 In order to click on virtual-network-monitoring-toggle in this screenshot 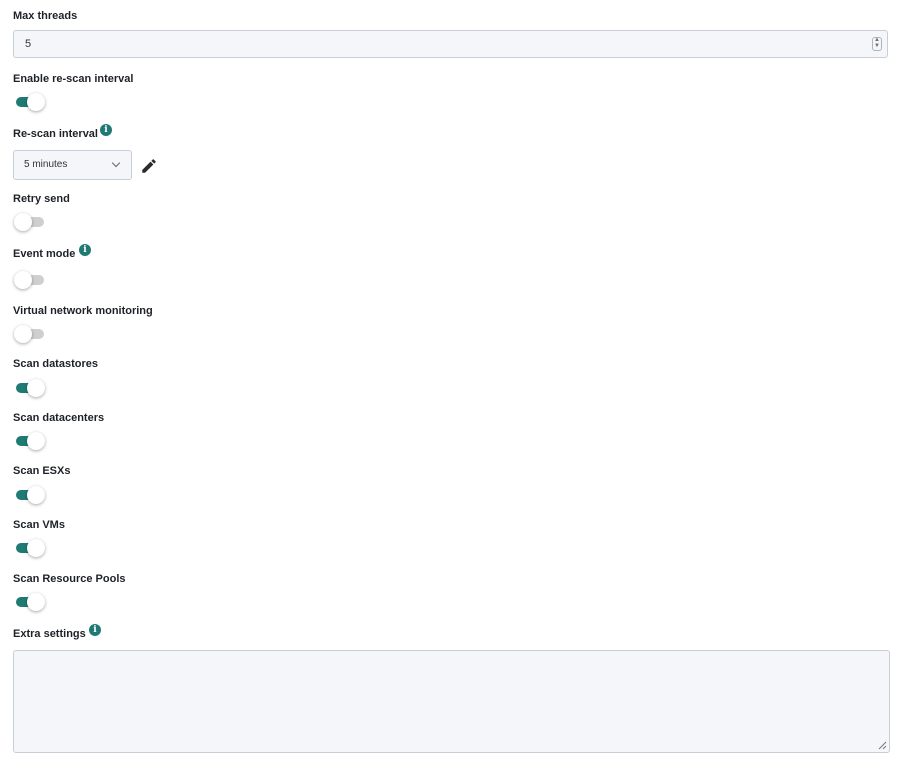, I will do `click(29, 334)`.